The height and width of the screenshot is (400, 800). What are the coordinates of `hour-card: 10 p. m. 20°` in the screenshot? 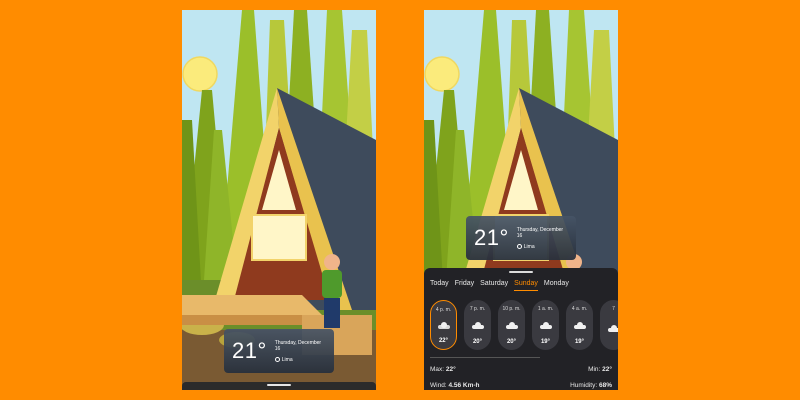 It's located at (511, 325).